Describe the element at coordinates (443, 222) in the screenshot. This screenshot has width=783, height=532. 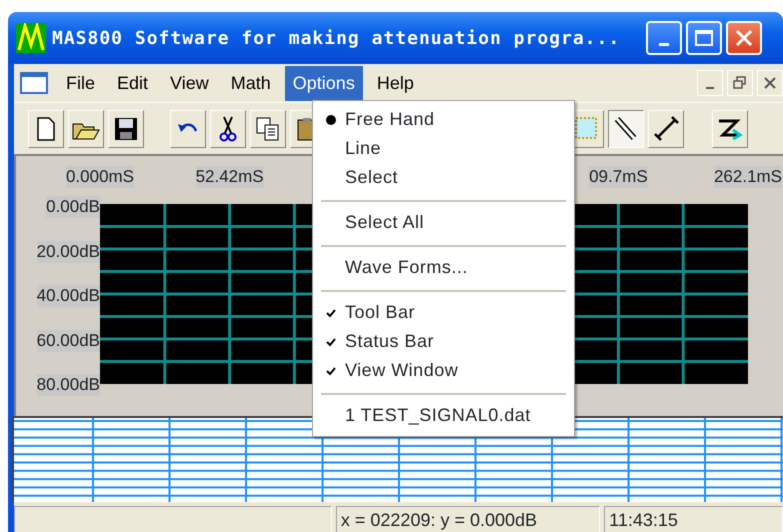
I see `menu-option: Select All` at that location.